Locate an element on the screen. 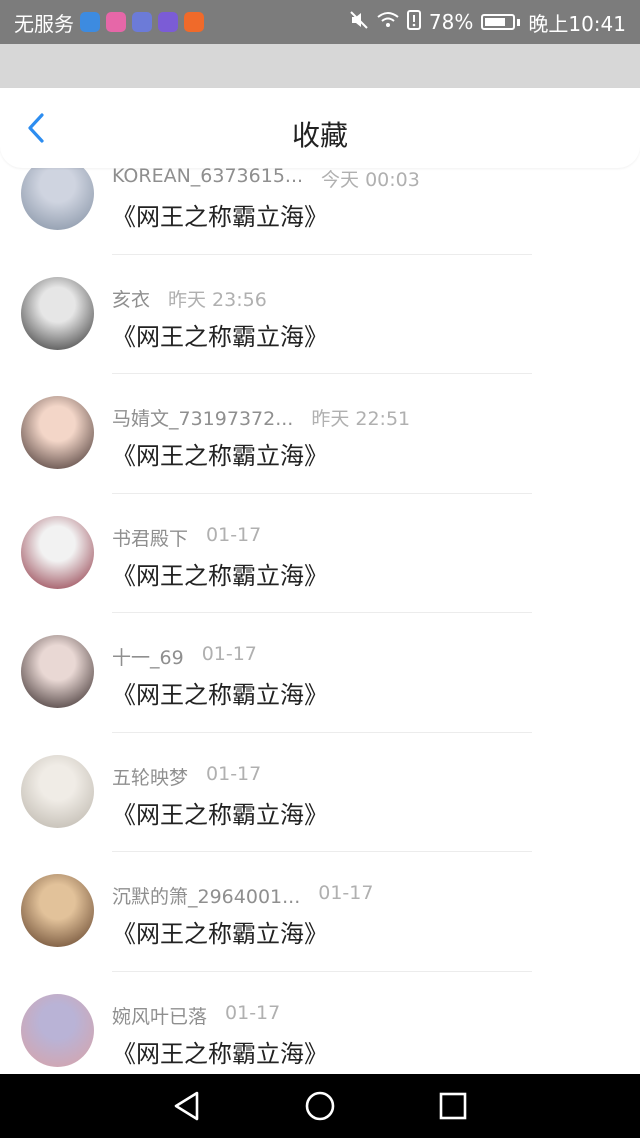 The width and height of the screenshot is (640, 1138). item-meta: KOREAN_6373615... 今天 00:03 is located at coordinates (266, 178).